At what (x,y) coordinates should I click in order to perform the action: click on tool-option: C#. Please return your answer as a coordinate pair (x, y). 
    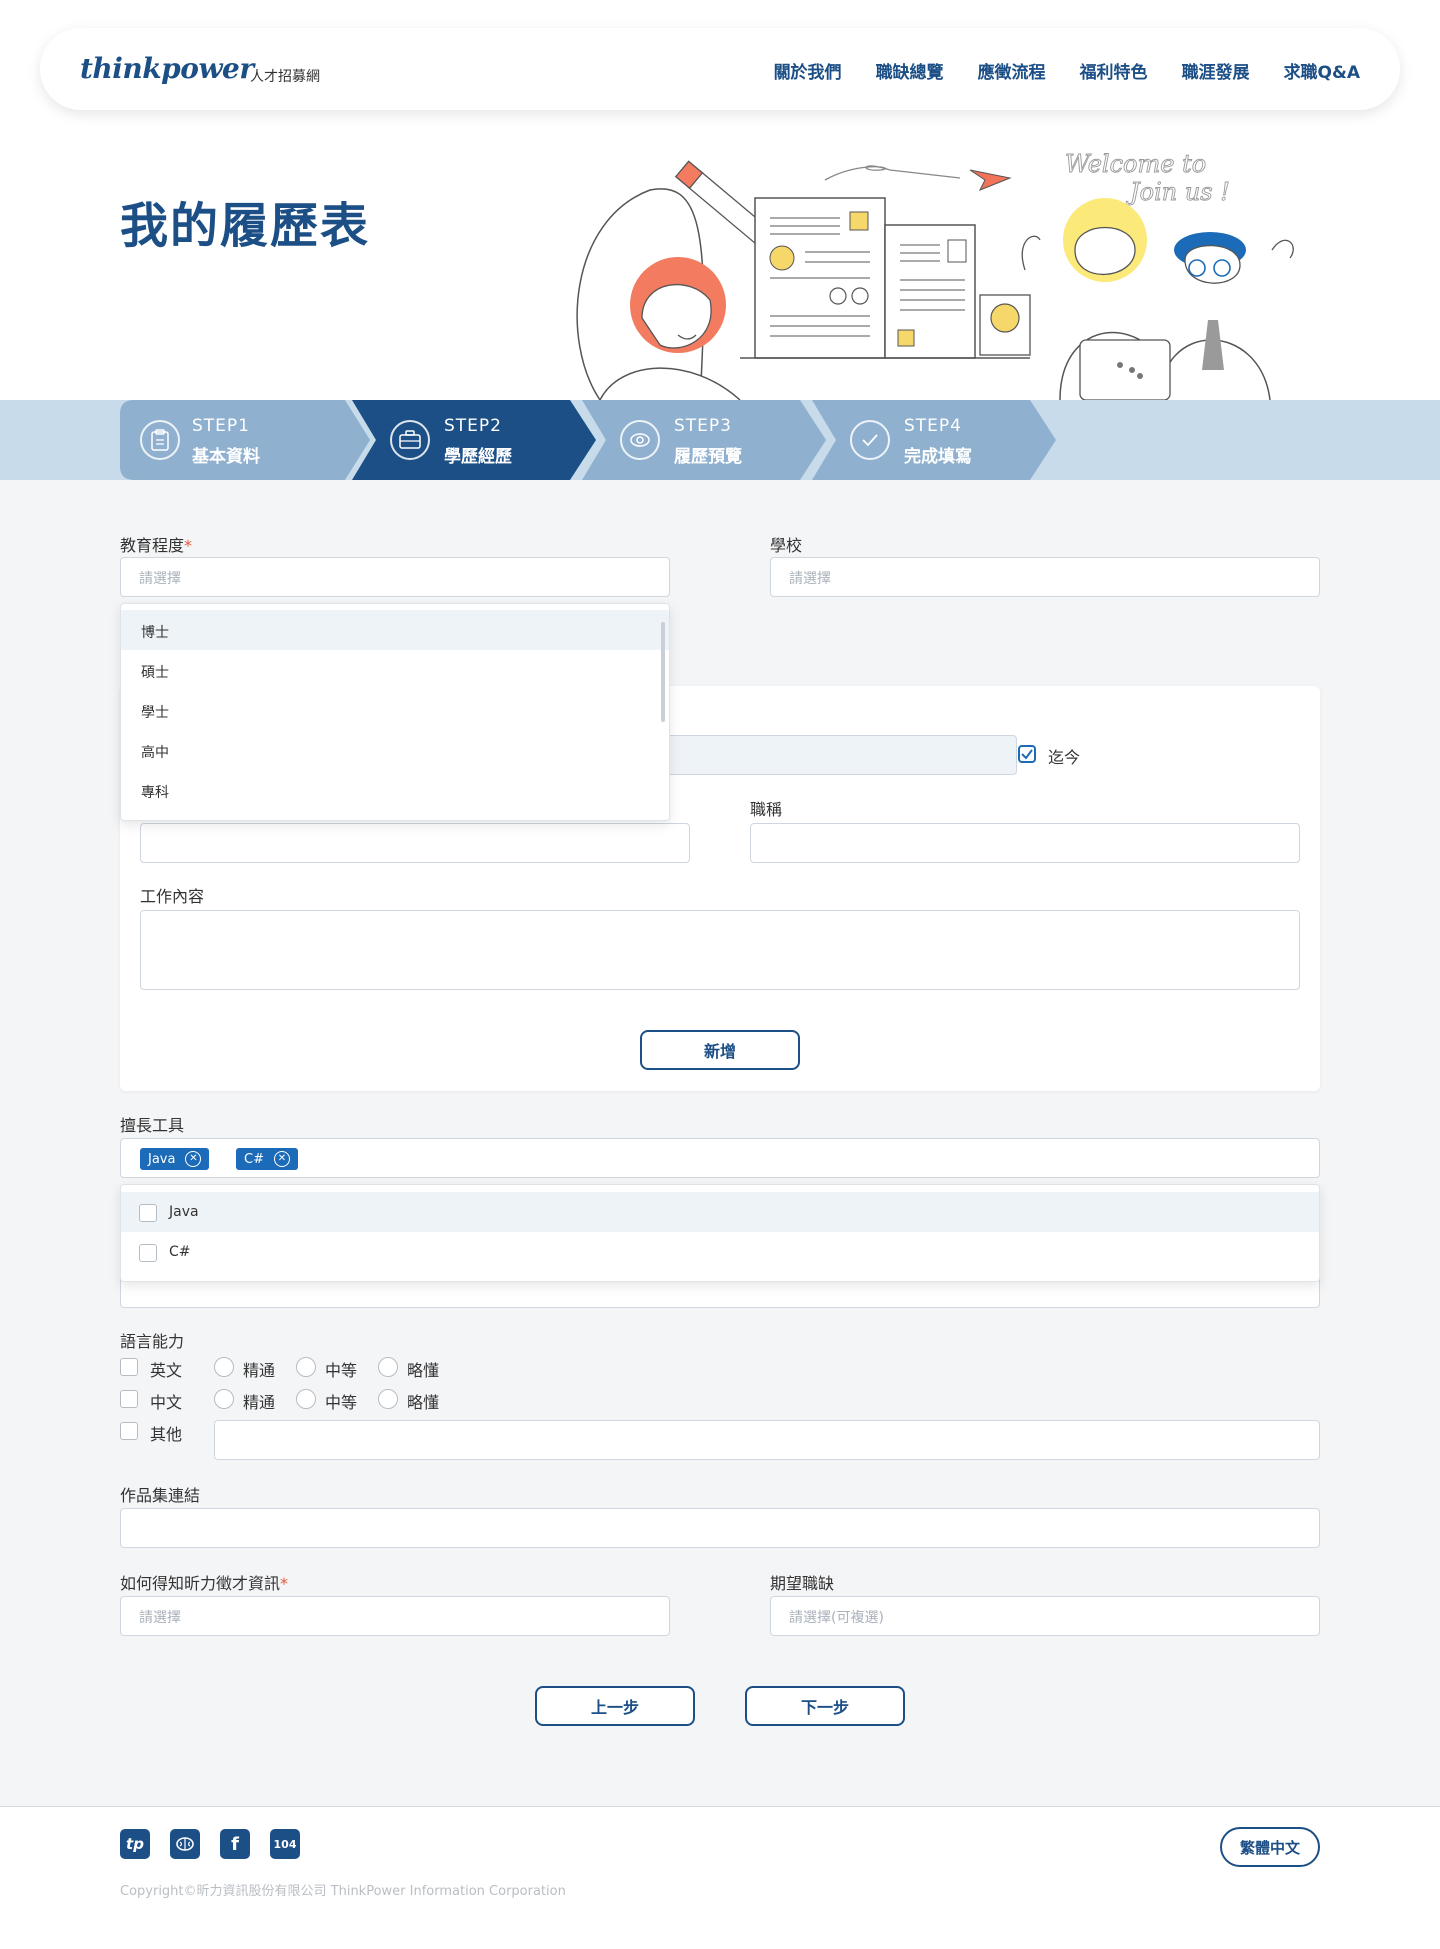
    Looking at the image, I should click on (720, 1252).